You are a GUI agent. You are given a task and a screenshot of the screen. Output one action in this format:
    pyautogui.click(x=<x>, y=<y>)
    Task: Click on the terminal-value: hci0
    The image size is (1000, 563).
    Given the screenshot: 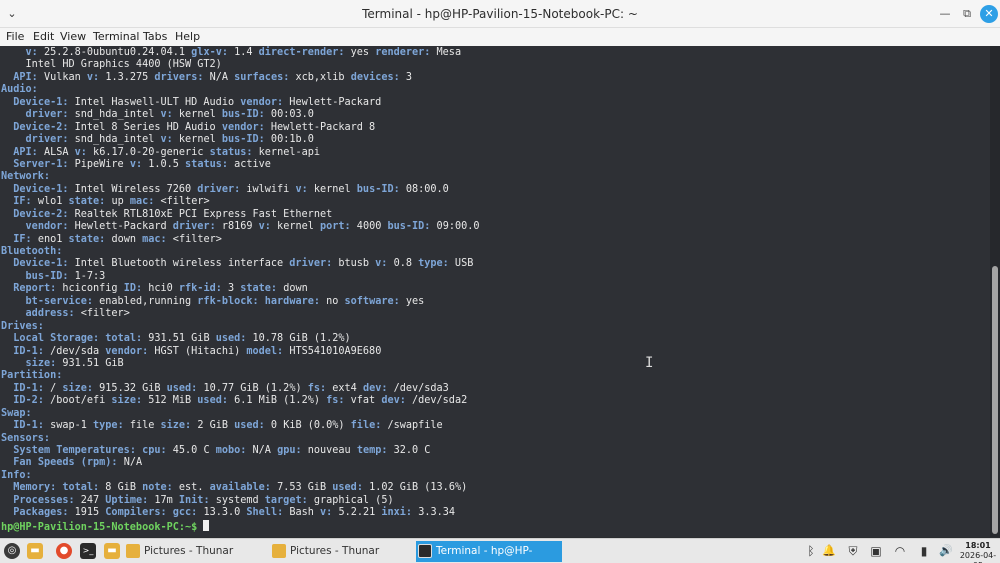 What is the action you would take?
    pyautogui.click(x=160, y=289)
    